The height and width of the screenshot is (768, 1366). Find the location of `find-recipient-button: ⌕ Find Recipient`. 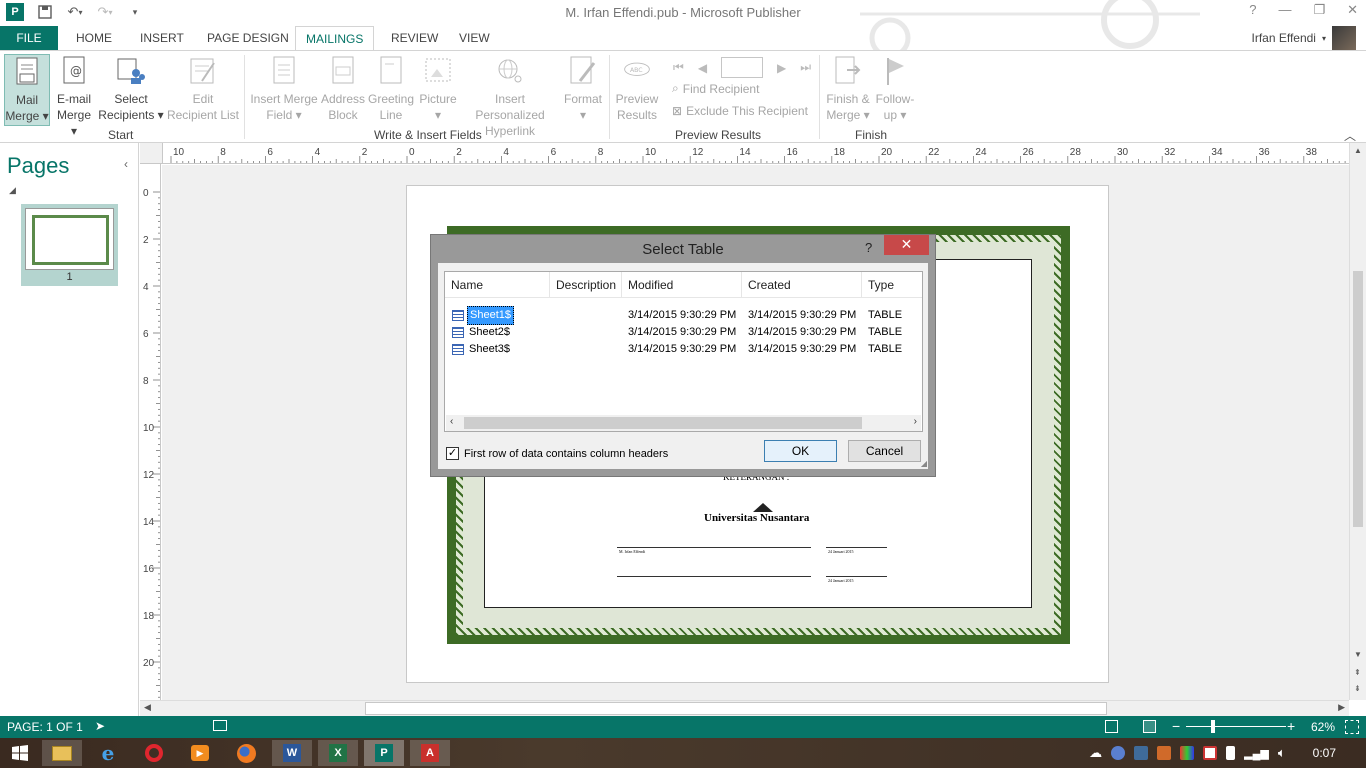

find-recipient-button: ⌕ Find Recipient is located at coordinates (715, 88).